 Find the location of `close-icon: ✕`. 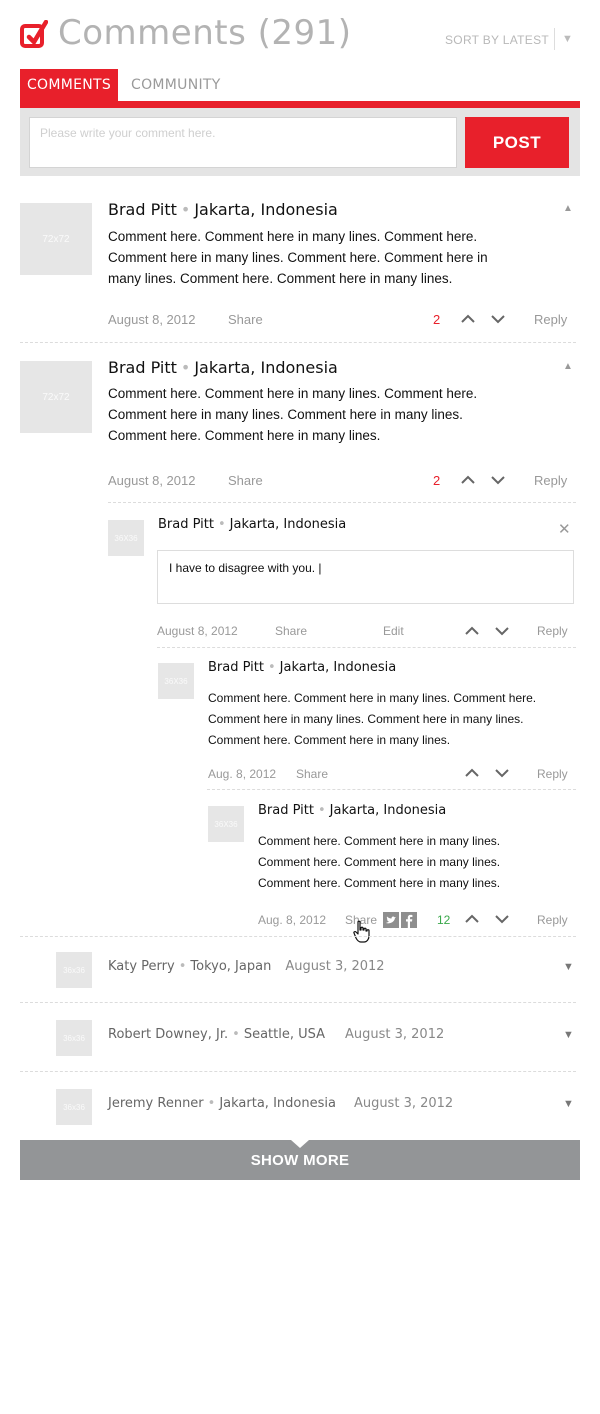

close-icon: ✕ is located at coordinates (564, 529).